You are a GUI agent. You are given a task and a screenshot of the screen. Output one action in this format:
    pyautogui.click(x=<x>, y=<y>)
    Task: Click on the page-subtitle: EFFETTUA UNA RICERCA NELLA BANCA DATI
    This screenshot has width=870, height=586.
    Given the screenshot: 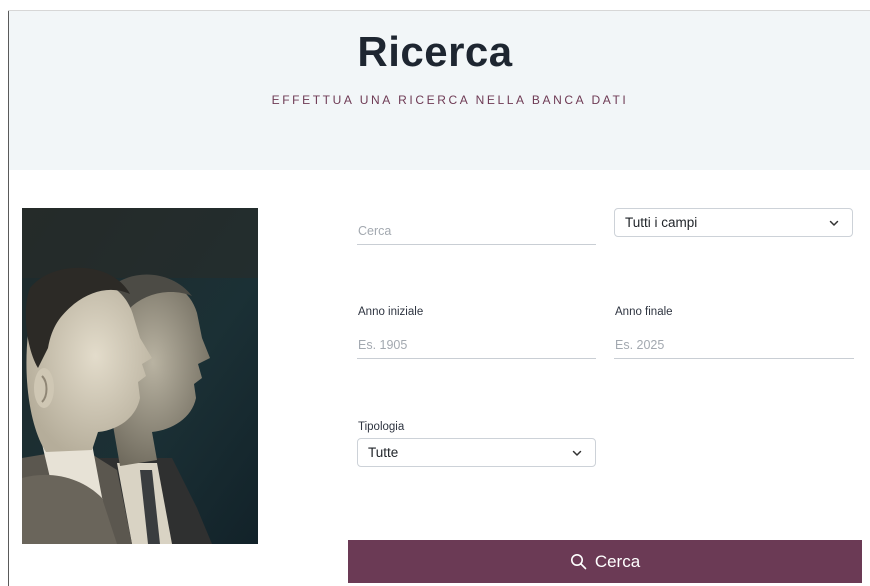 What is the action you would take?
    pyautogui.click(x=450, y=100)
    